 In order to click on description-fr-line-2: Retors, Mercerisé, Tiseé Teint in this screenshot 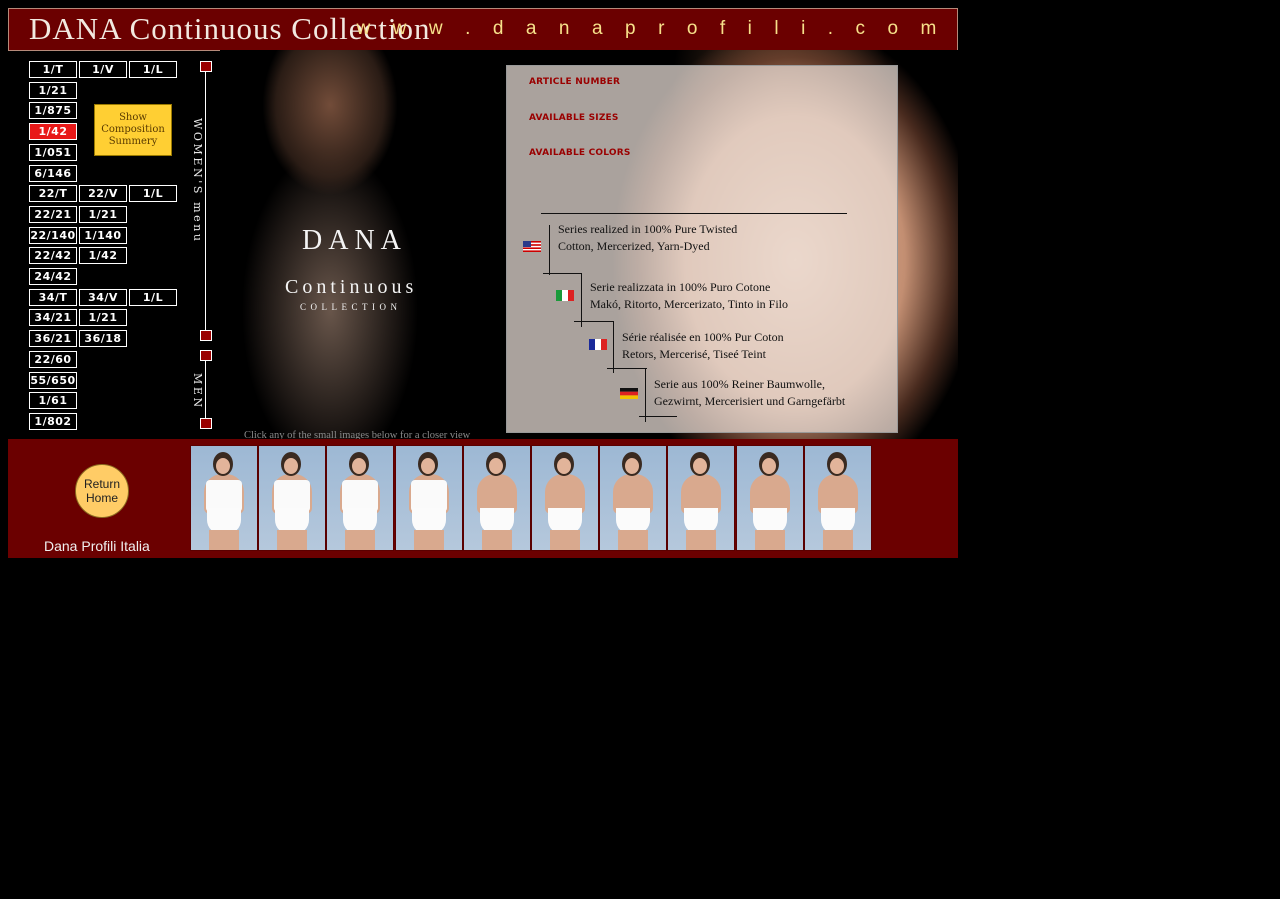, I will do `click(694, 354)`.